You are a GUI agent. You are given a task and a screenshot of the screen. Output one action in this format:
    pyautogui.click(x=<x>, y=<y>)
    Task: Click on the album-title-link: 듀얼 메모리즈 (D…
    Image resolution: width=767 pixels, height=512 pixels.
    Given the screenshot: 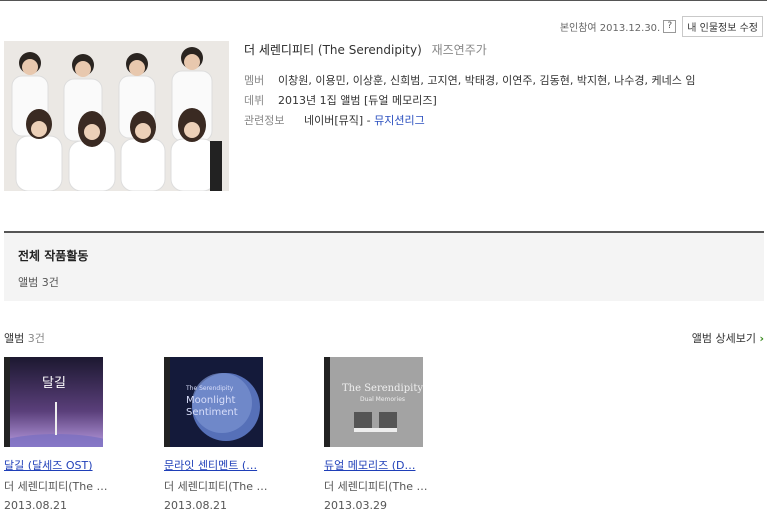 What is the action you would take?
    pyautogui.click(x=384, y=465)
    